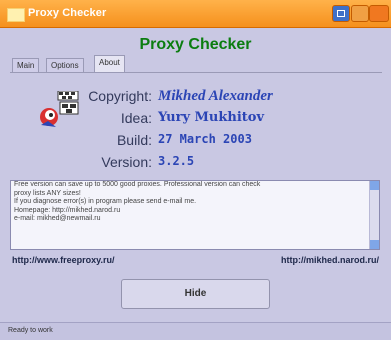  Describe the element at coordinates (67, 13) in the screenshot. I see `window-title: Proxy Checker` at that location.